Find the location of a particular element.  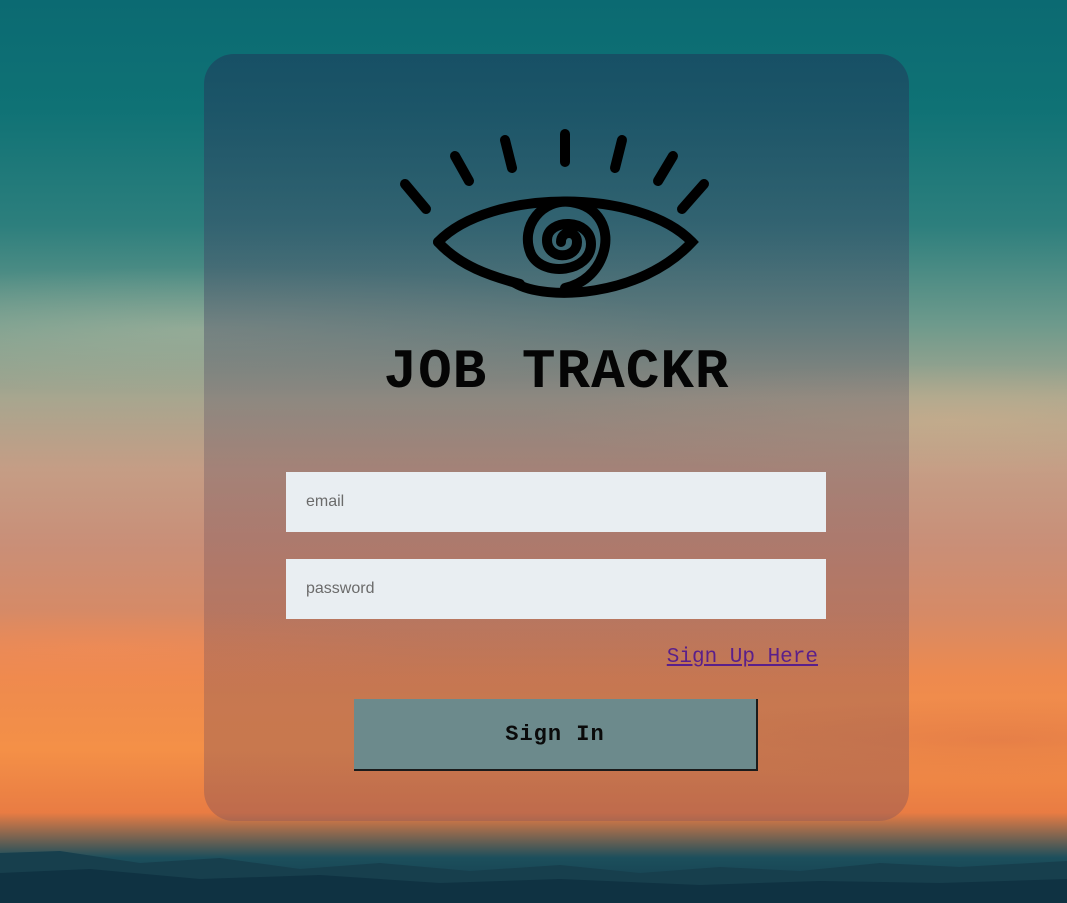

app-title: JOB TRACKR is located at coordinates (556, 372).